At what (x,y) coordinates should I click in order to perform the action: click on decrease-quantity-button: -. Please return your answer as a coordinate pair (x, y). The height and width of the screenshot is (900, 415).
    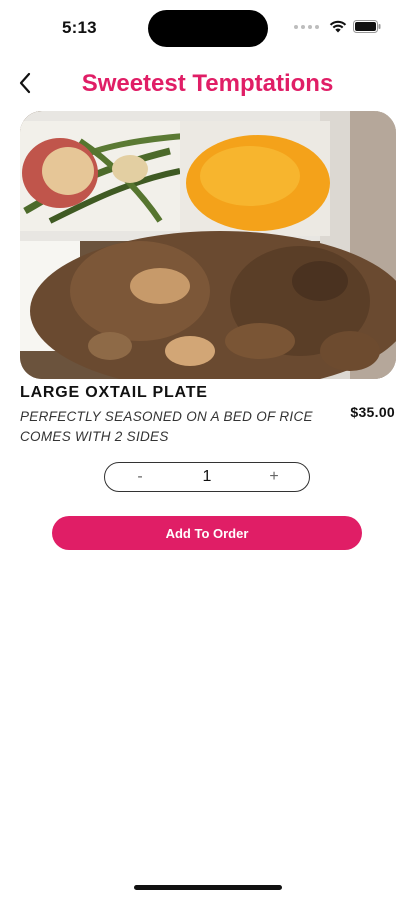
    Looking at the image, I should click on (140, 477).